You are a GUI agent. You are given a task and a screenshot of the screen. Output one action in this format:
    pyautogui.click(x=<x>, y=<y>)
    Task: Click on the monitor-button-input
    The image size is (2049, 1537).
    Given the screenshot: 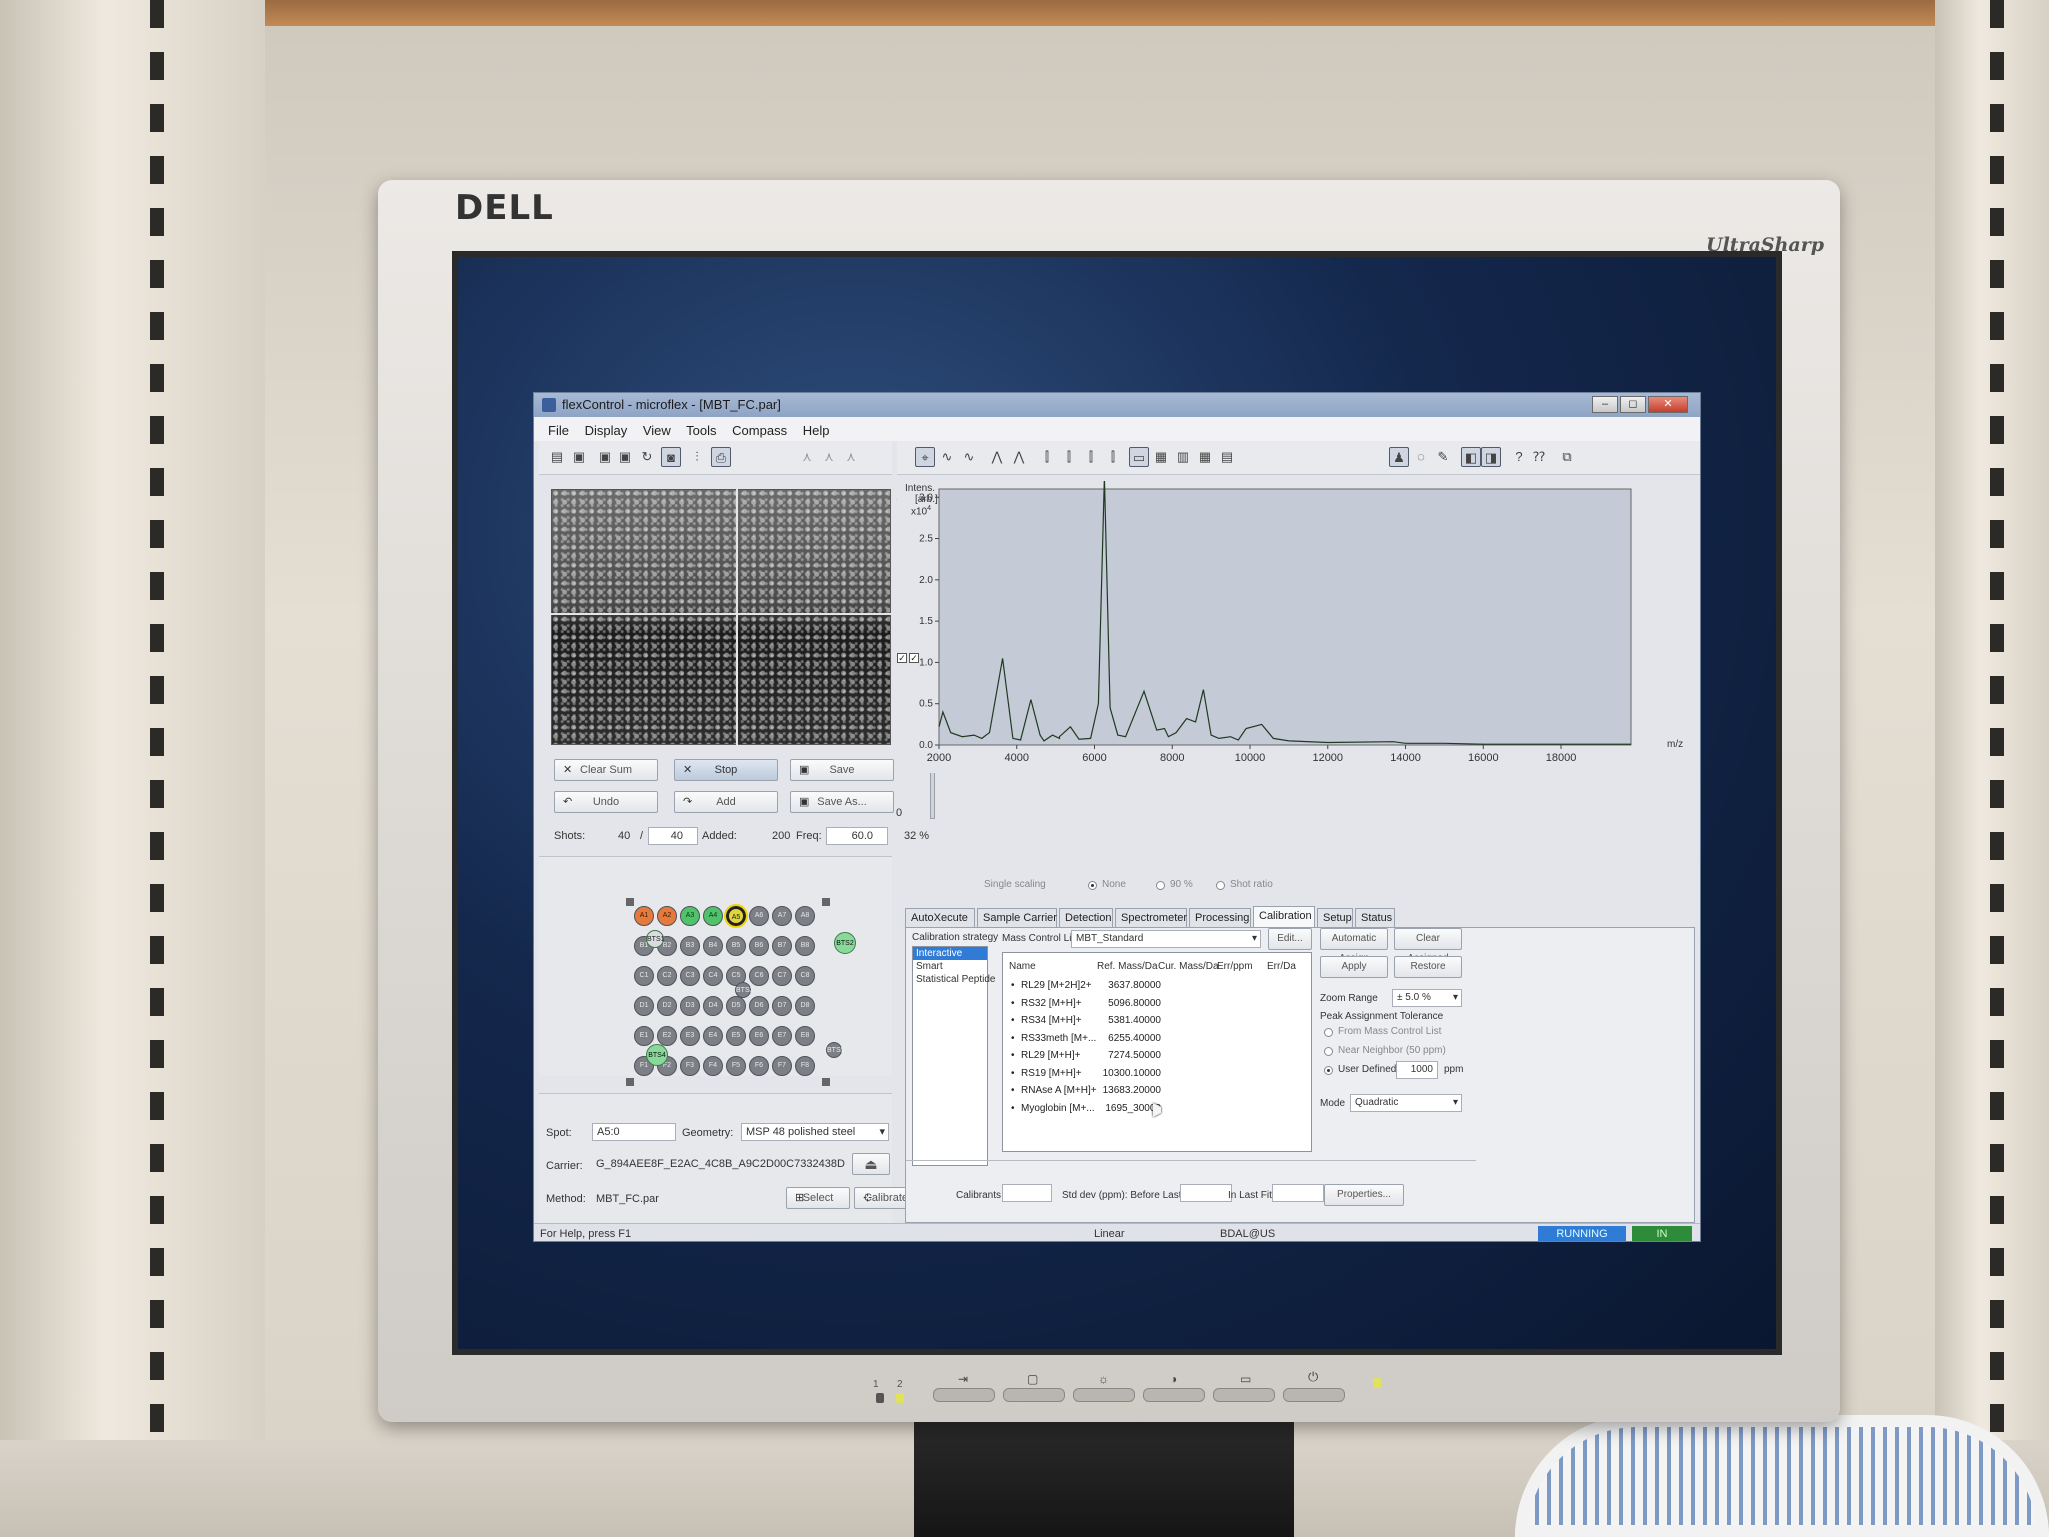 What is the action you would take?
    pyautogui.click(x=964, y=1395)
    